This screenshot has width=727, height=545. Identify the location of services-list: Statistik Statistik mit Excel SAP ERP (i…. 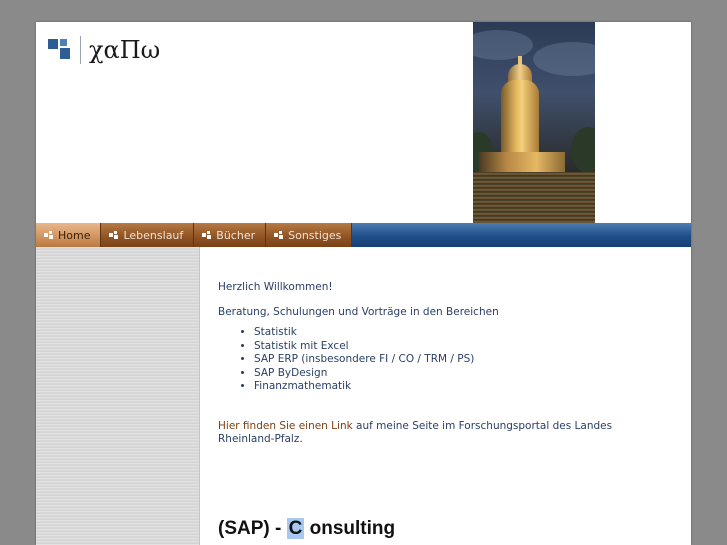
(443, 360).